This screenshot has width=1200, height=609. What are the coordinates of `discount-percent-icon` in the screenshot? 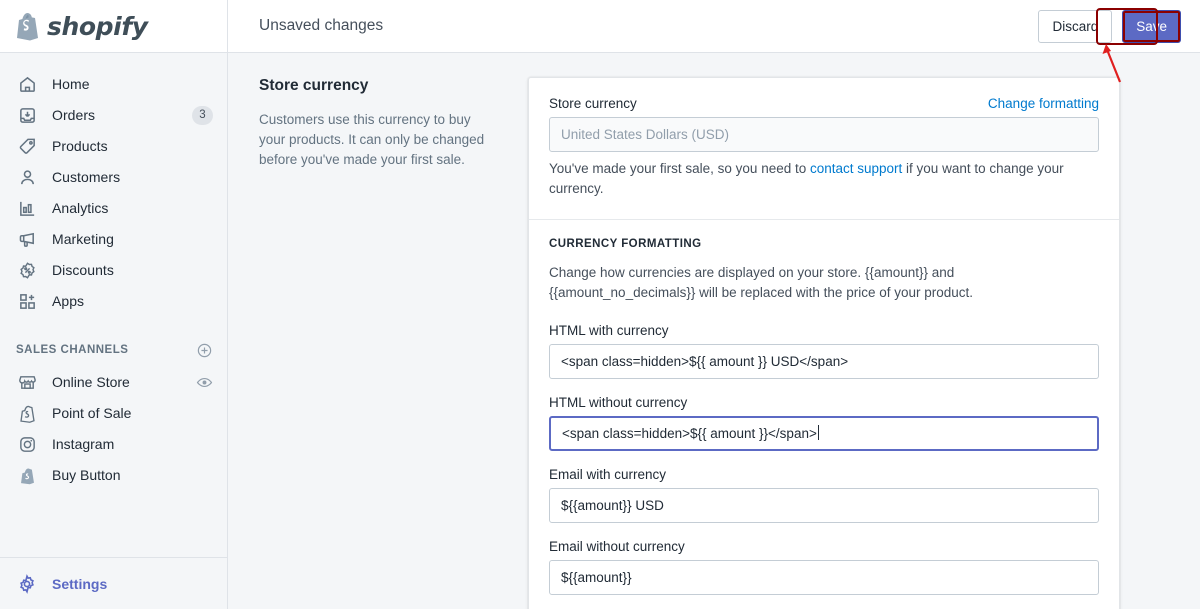 It's located at (27, 270).